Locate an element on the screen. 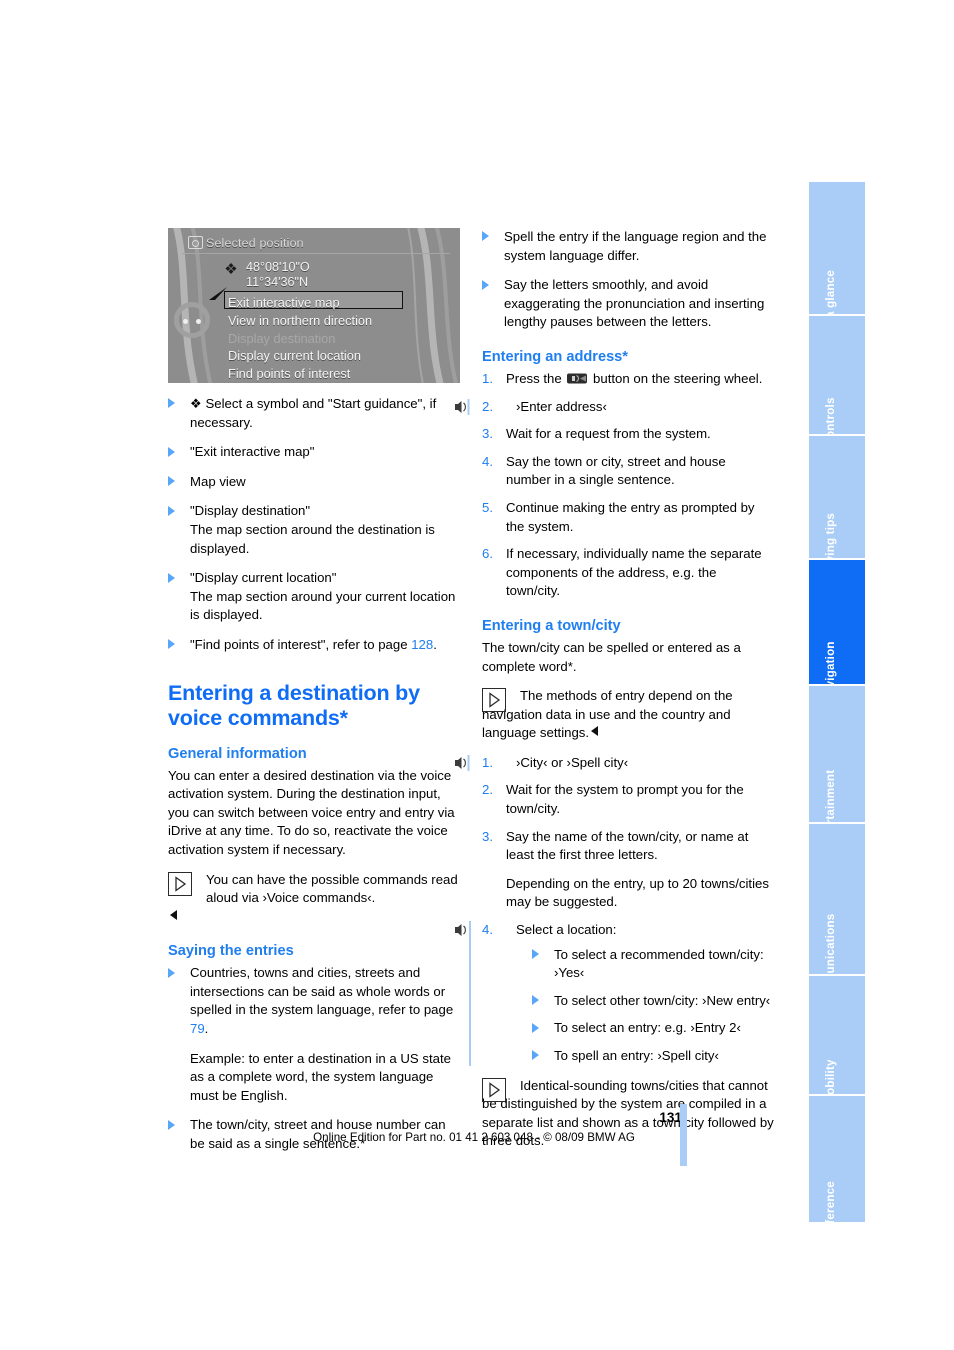 This screenshot has height=1350, width=954. page-number: 131 is located at coordinates (670, 1117).